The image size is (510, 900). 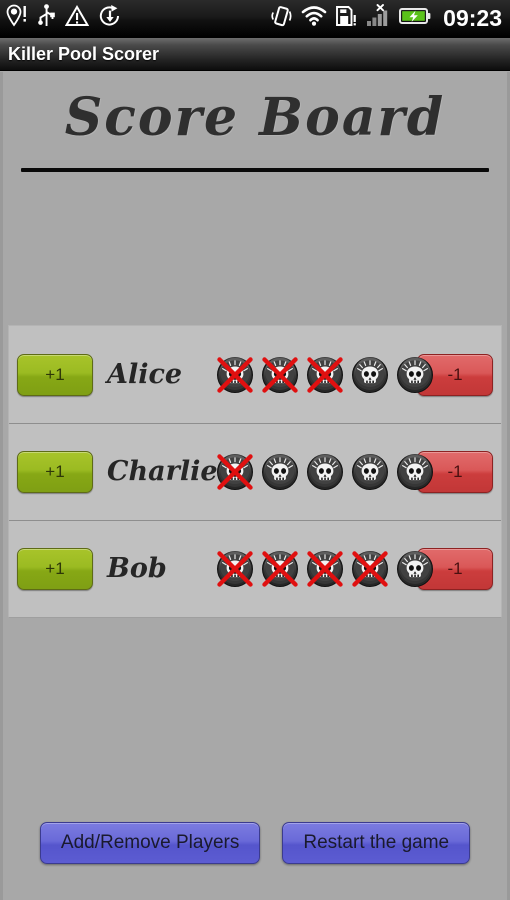 I want to click on player-row: +1 Charlie -1, so click(x=255, y=471).